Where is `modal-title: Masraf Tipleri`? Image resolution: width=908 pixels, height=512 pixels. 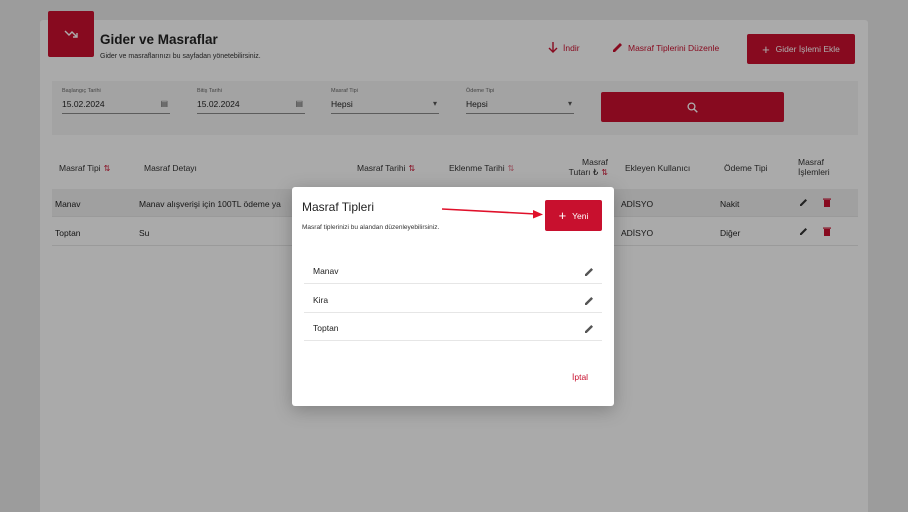
modal-title: Masraf Tipleri is located at coordinates (338, 207).